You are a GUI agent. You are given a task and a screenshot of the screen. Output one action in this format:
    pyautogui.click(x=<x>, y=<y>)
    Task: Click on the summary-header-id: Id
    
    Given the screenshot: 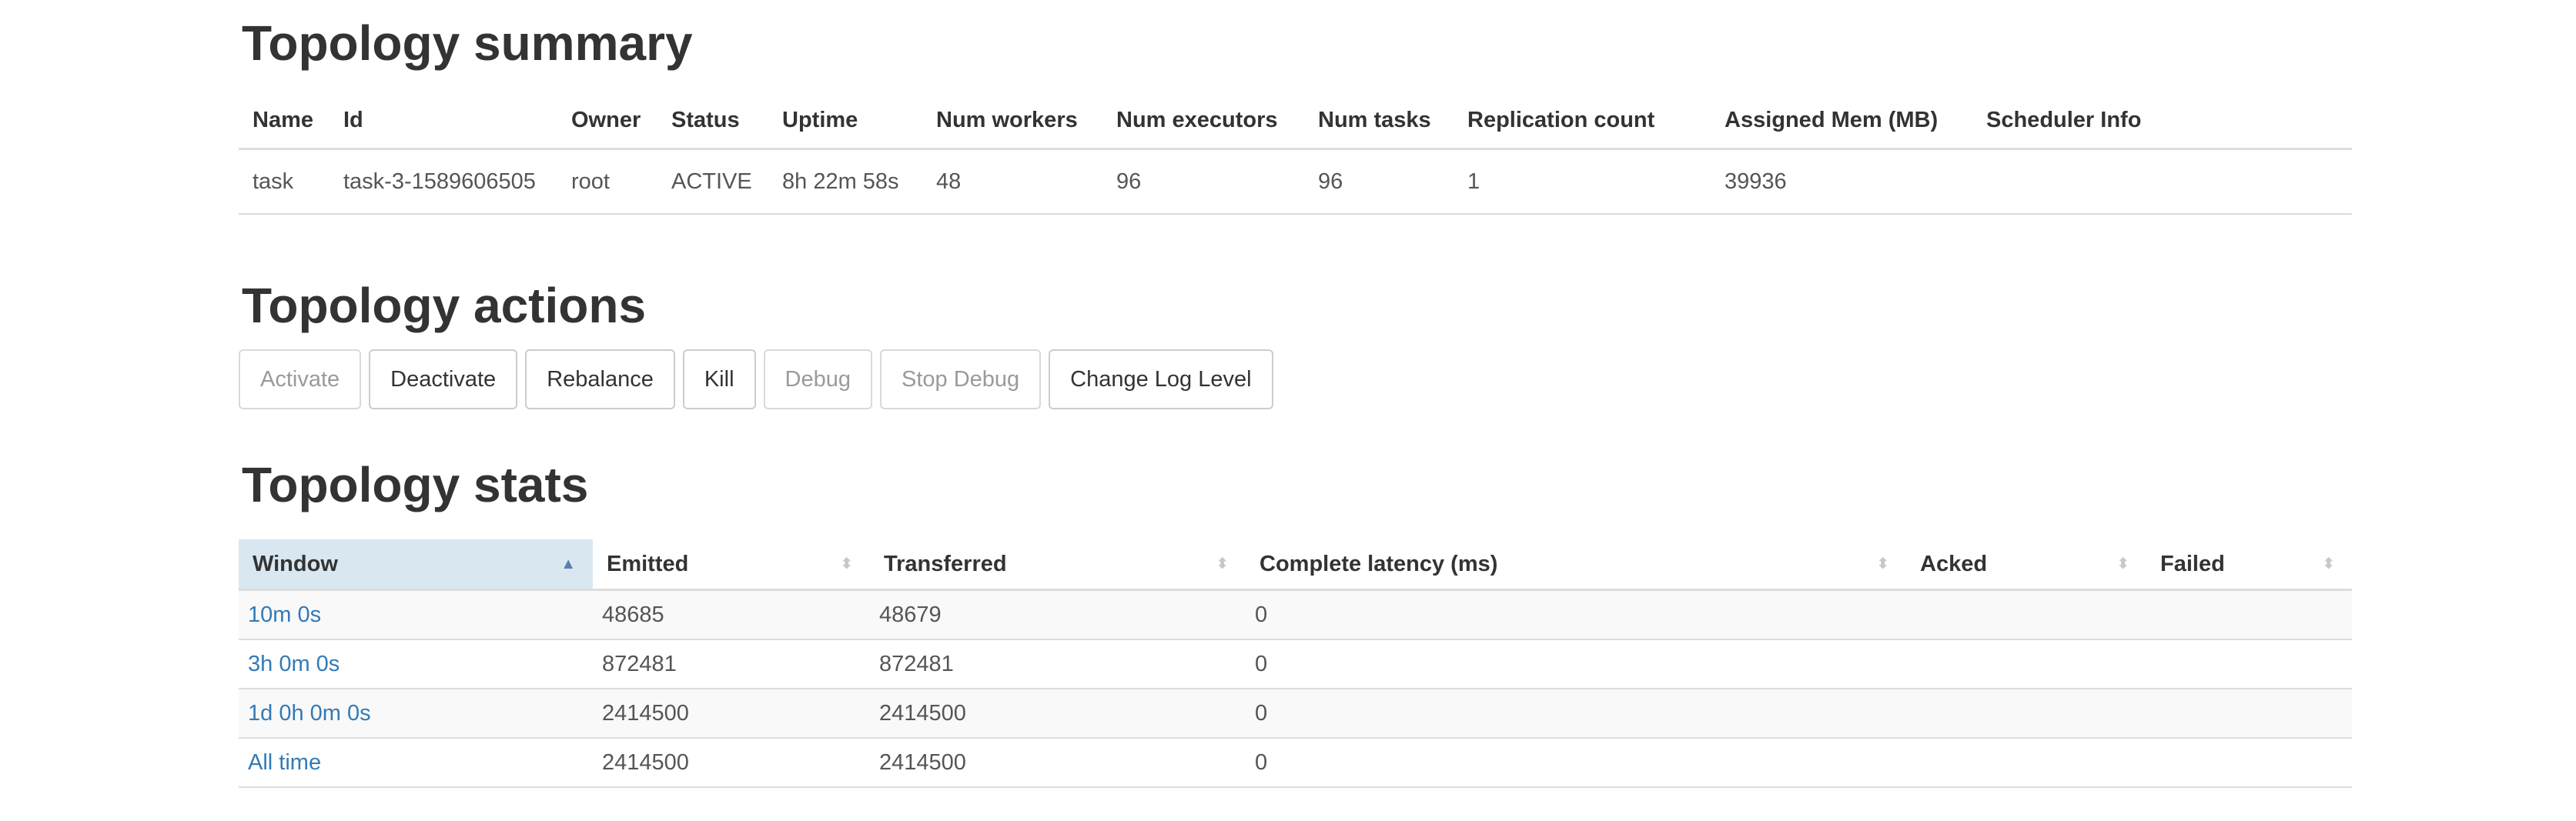 What is the action you would take?
    pyautogui.click(x=444, y=121)
    